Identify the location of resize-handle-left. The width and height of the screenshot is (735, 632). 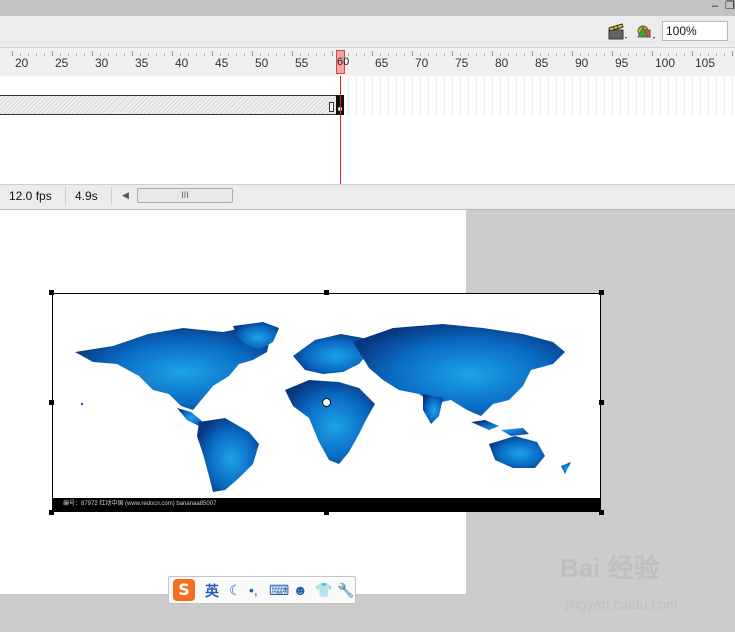
(51, 402).